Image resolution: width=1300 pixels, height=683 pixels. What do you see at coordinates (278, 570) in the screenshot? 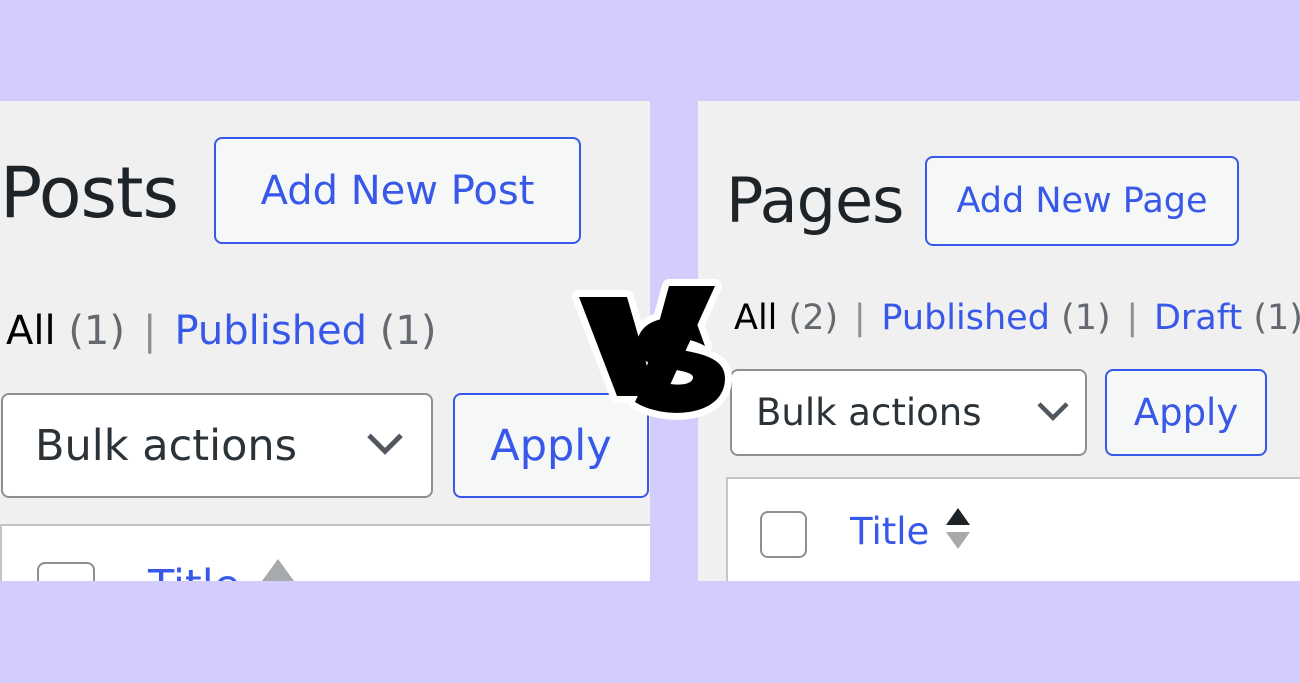
I see `sort-ascending-icon` at bounding box center [278, 570].